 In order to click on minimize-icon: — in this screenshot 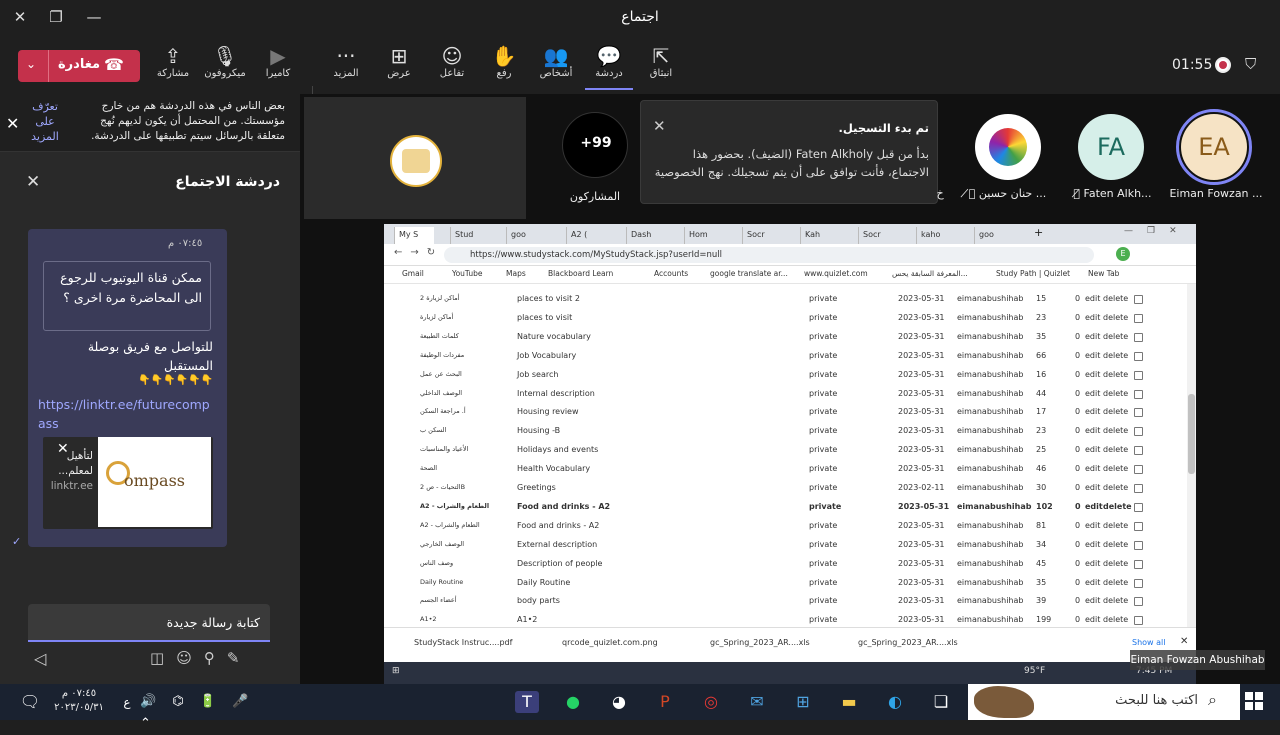, I will do `click(94, 18)`.